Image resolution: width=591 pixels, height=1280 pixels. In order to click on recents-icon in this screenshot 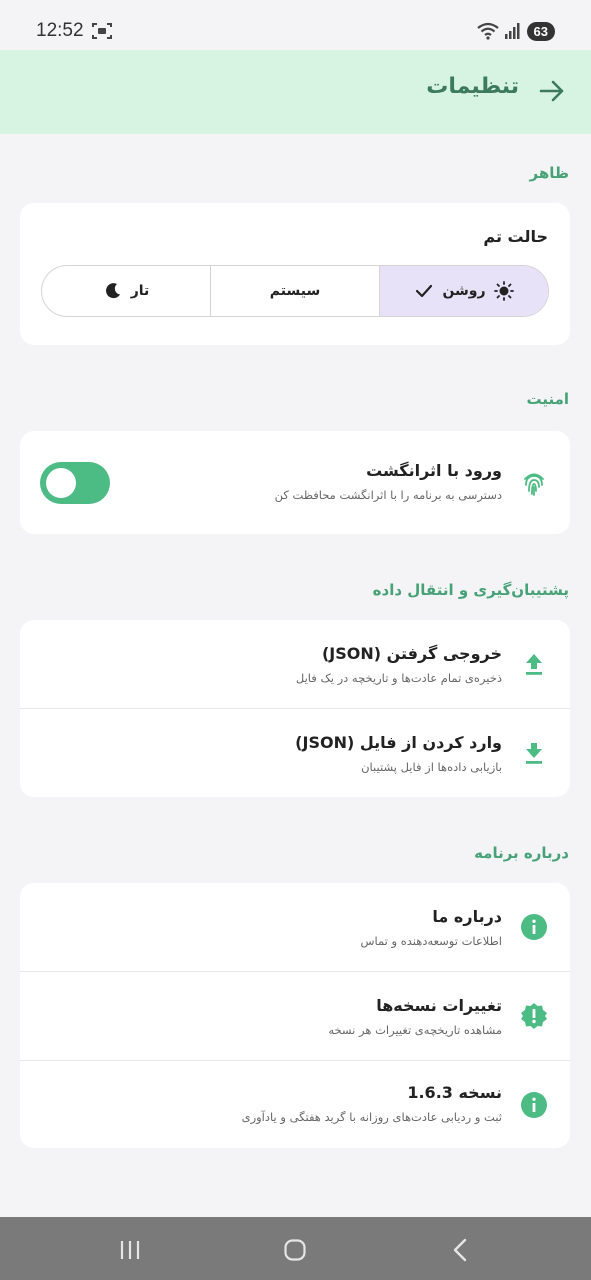, I will do `click(130, 1250)`.